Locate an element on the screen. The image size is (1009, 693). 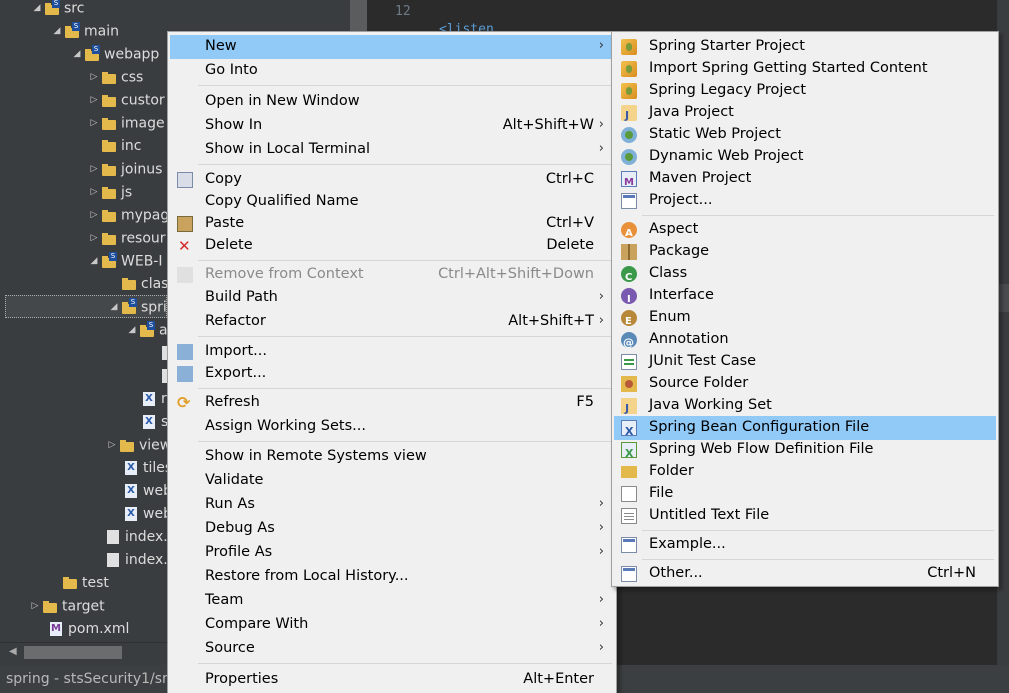
tree-row-views: ▷ view is located at coordinates (138, 445).